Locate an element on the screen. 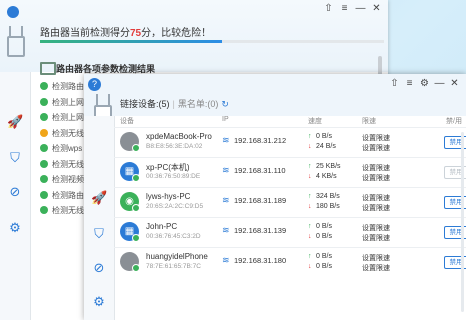 Image resolution: width=466 pixels, height=320 pixels. device-mac: 00:36:76:45:C3:2D is located at coordinates (173, 236).